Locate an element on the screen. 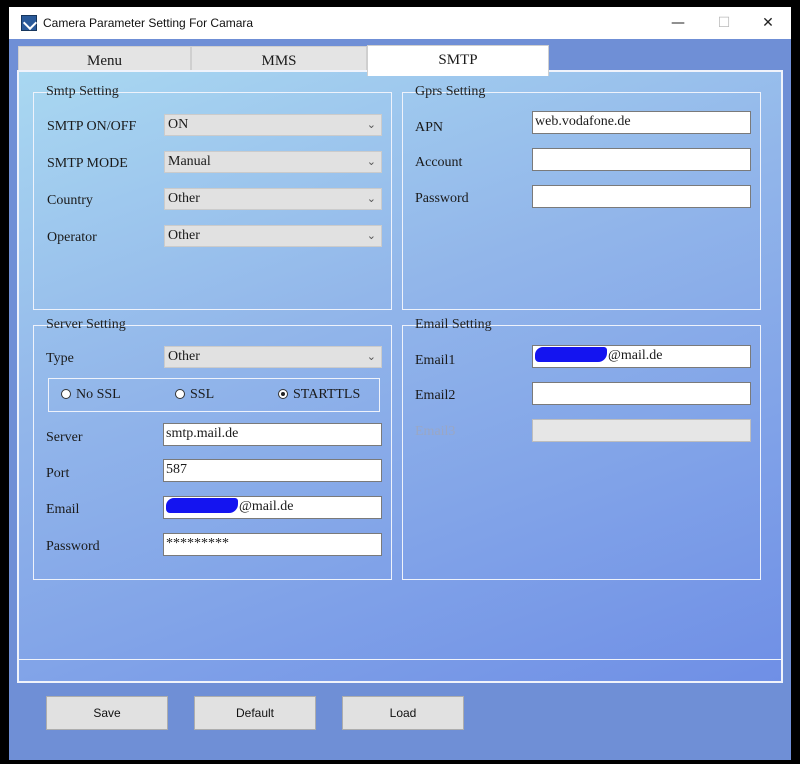 This screenshot has height=764, width=800. account-input is located at coordinates (641, 159).